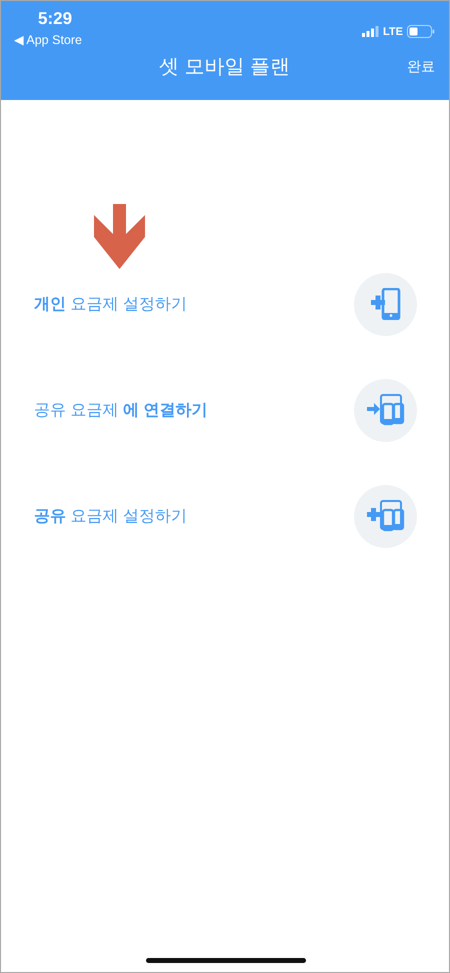  Describe the element at coordinates (225, 304) in the screenshot. I see `plan-option: 개인 요금제 설정하기` at that location.